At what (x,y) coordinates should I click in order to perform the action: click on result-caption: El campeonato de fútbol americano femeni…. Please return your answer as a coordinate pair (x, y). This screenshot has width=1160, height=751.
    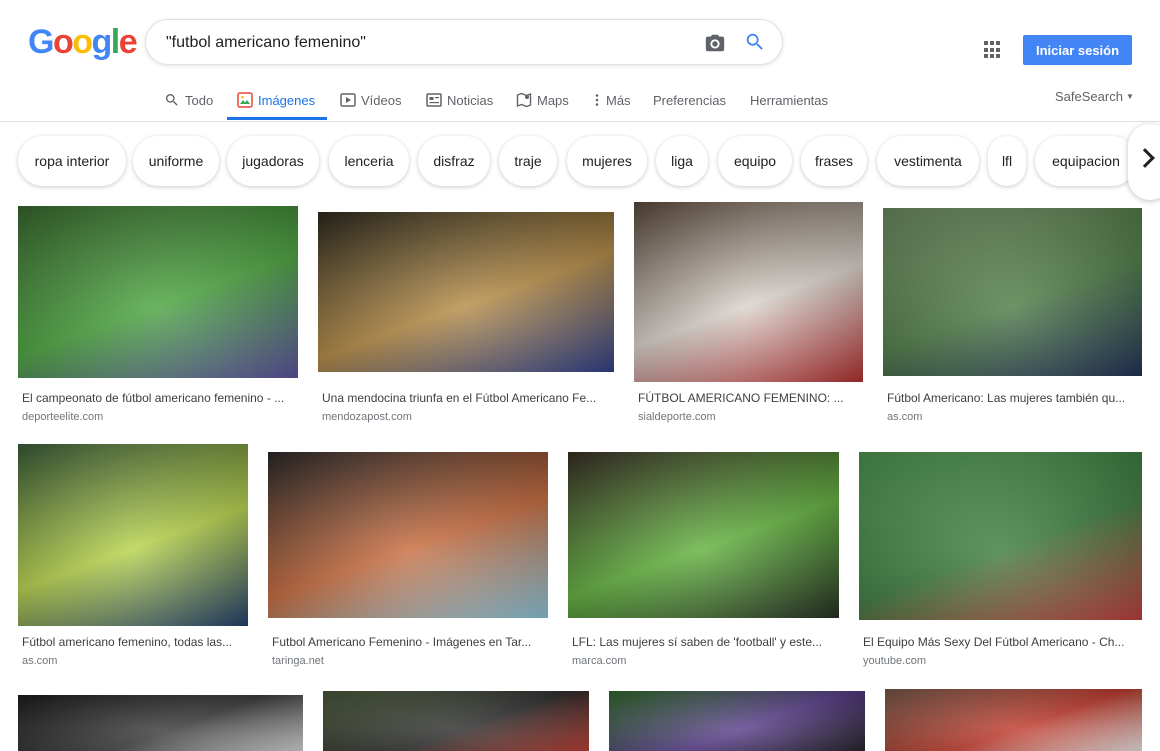
    Looking at the image, I should click on (159, 398).